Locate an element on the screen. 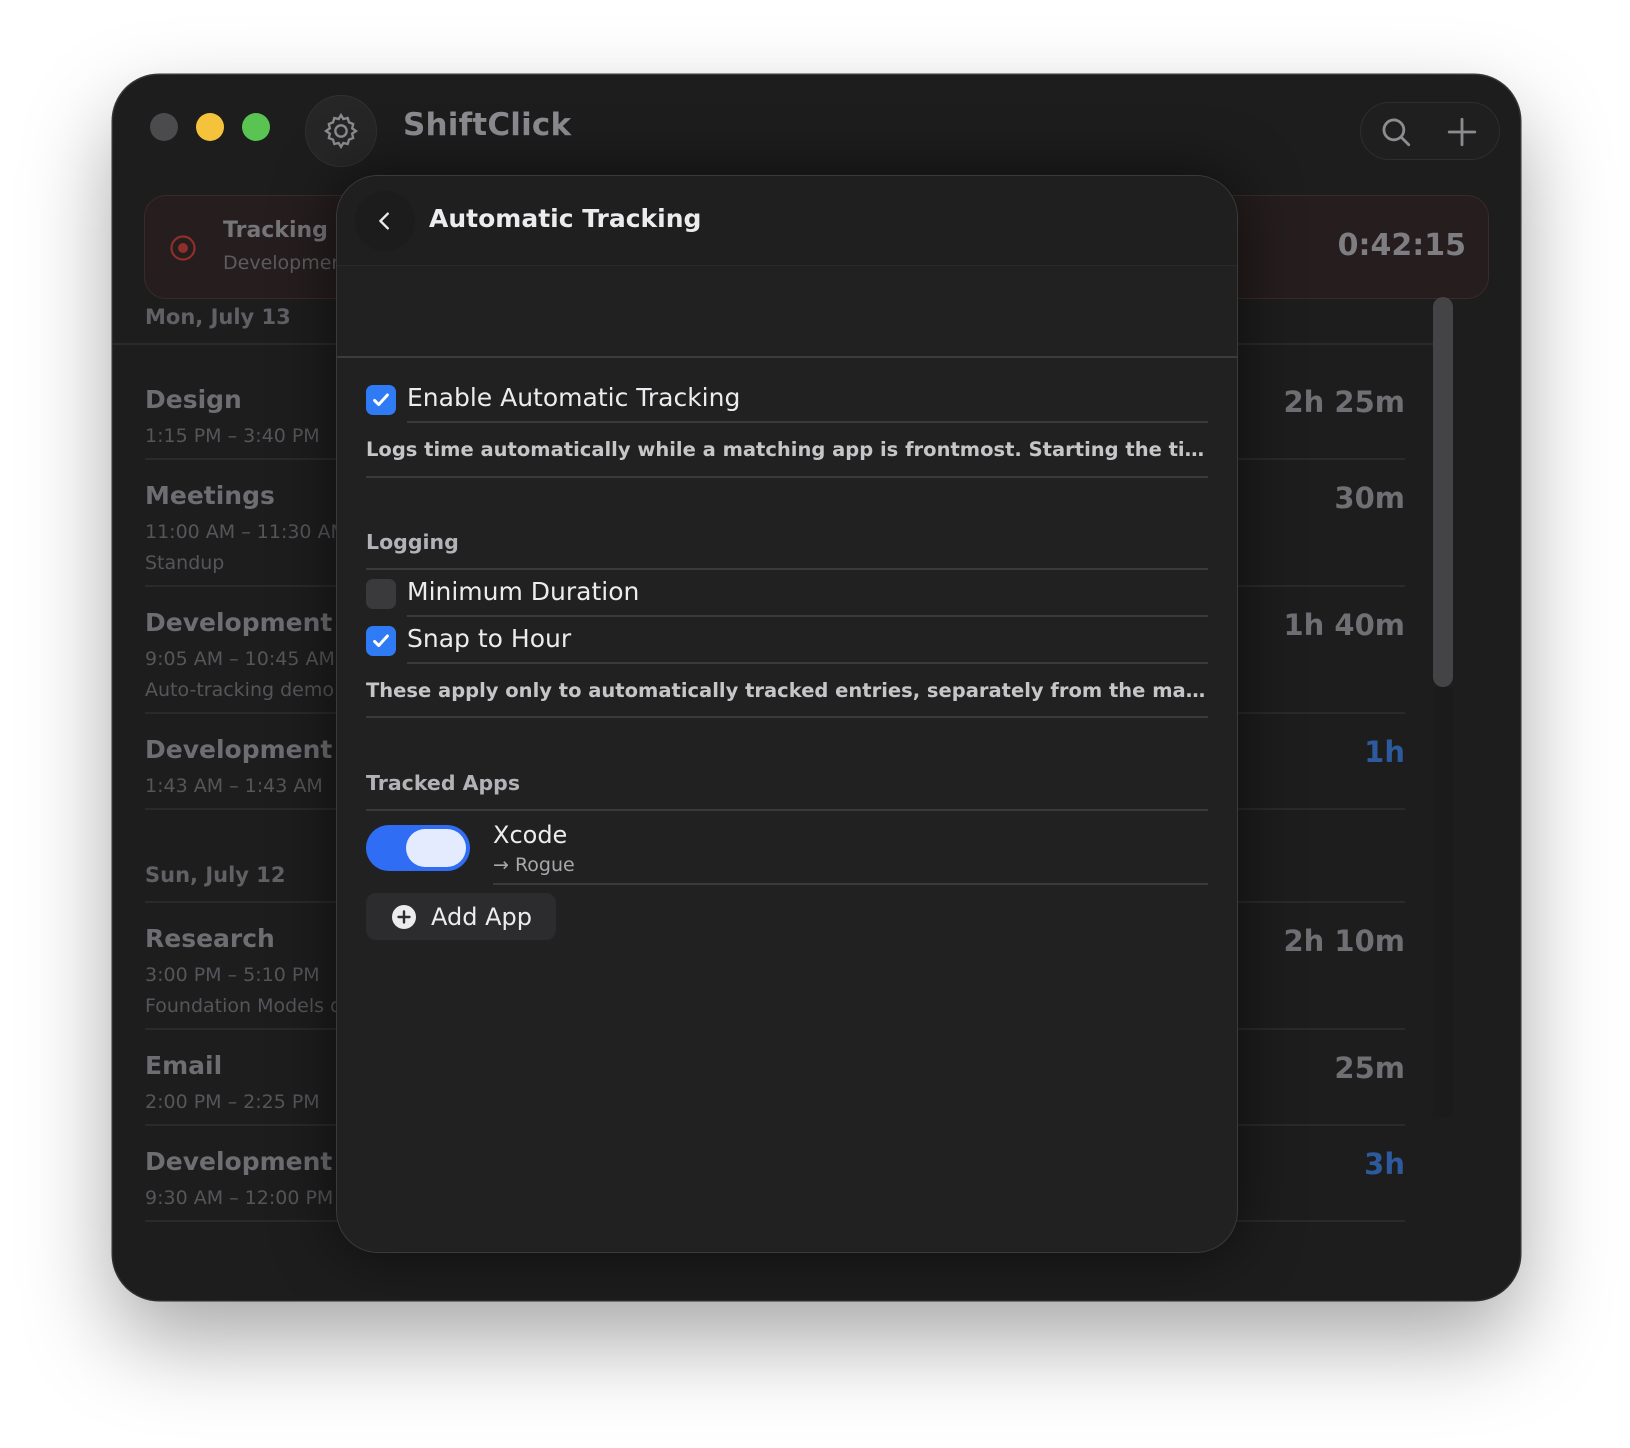  toggle-knob is located at coordinates (436, 848).